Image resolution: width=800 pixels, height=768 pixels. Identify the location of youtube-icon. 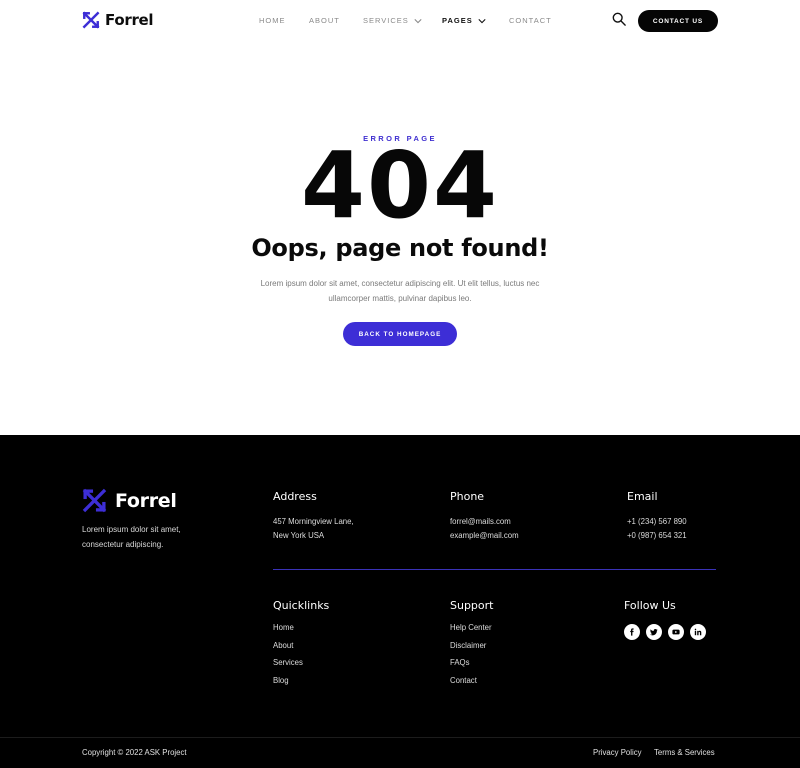
(676, 632).